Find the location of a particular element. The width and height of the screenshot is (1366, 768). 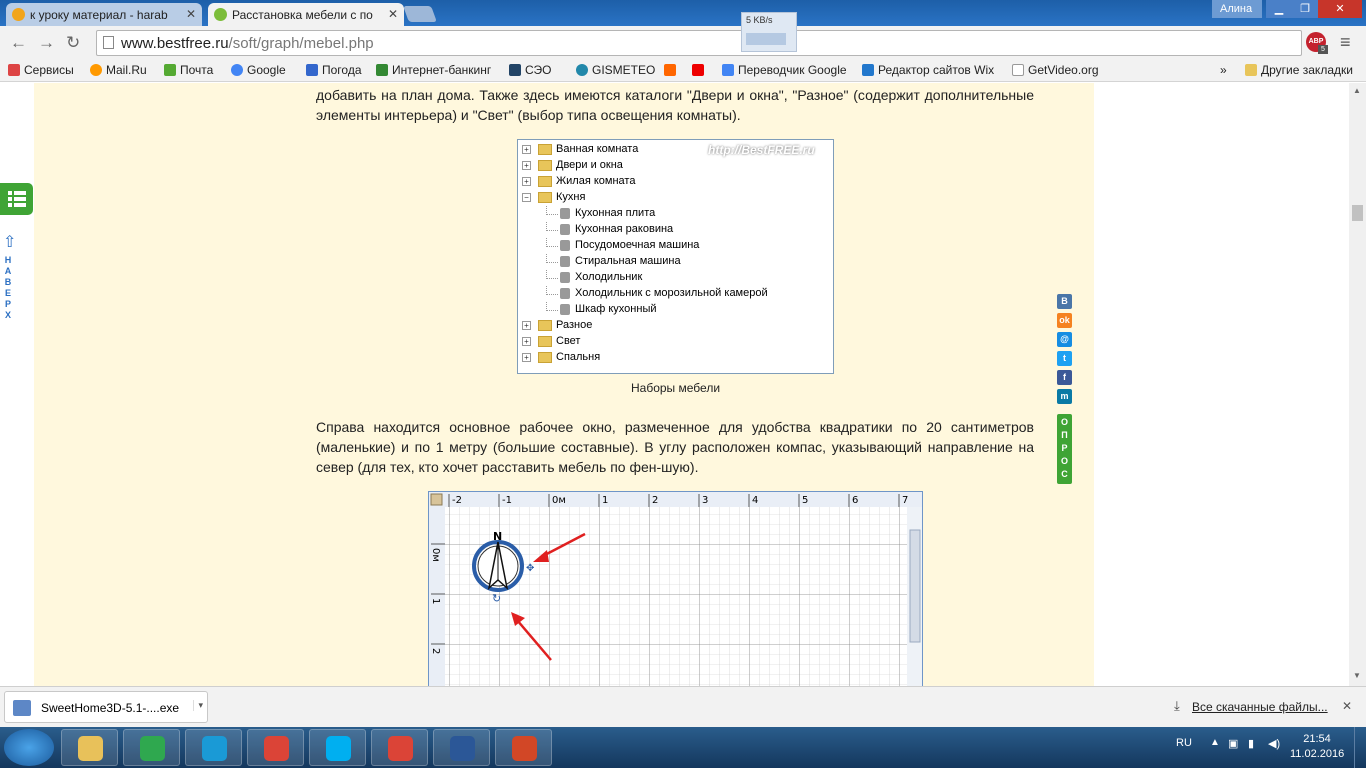

close-download-bar-icon: ✕ is located at coordinates (1347, 706).